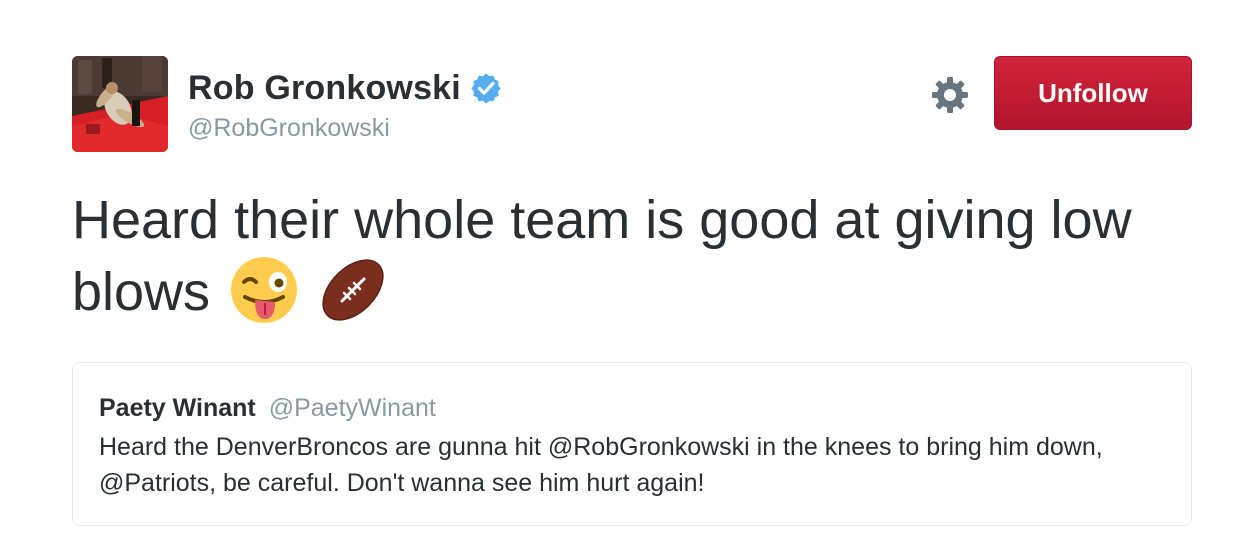  What do you see at coordinates (352, 408) in the screenshot?
I see `quoted-handle: @PaetyWinant` at bounding box center [352, 408].